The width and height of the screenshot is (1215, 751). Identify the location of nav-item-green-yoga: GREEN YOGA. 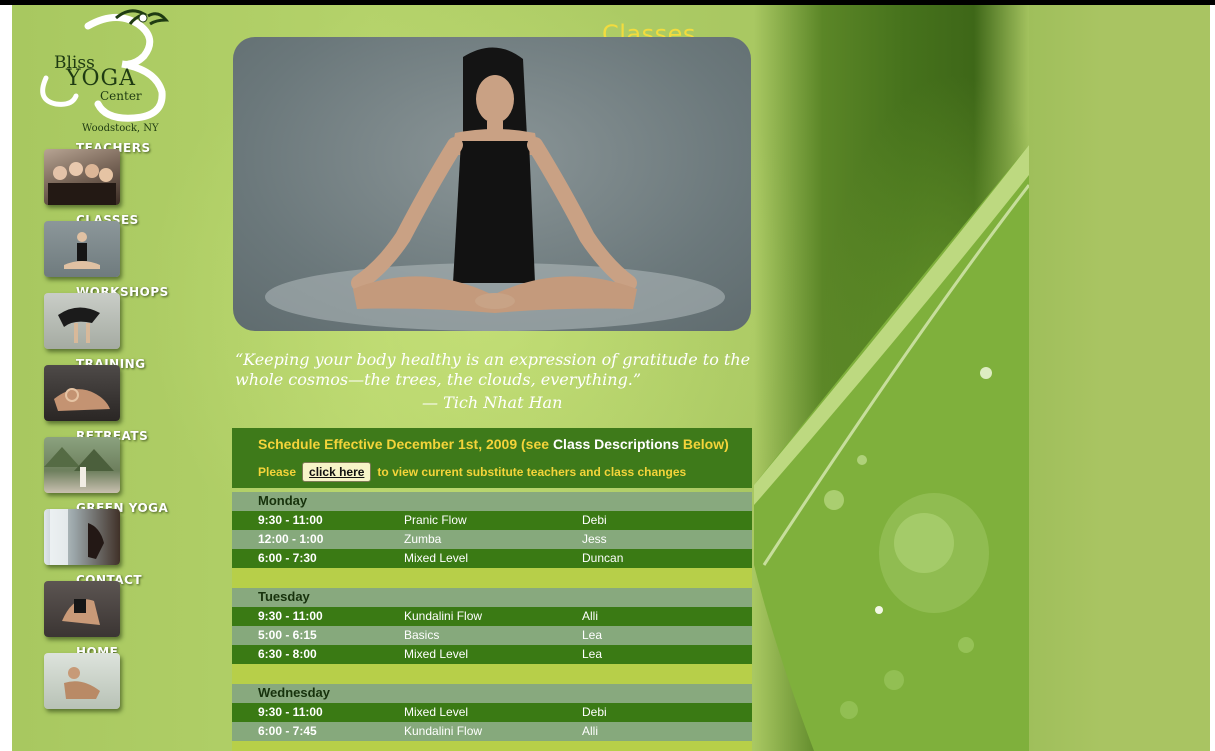
(109, 534).